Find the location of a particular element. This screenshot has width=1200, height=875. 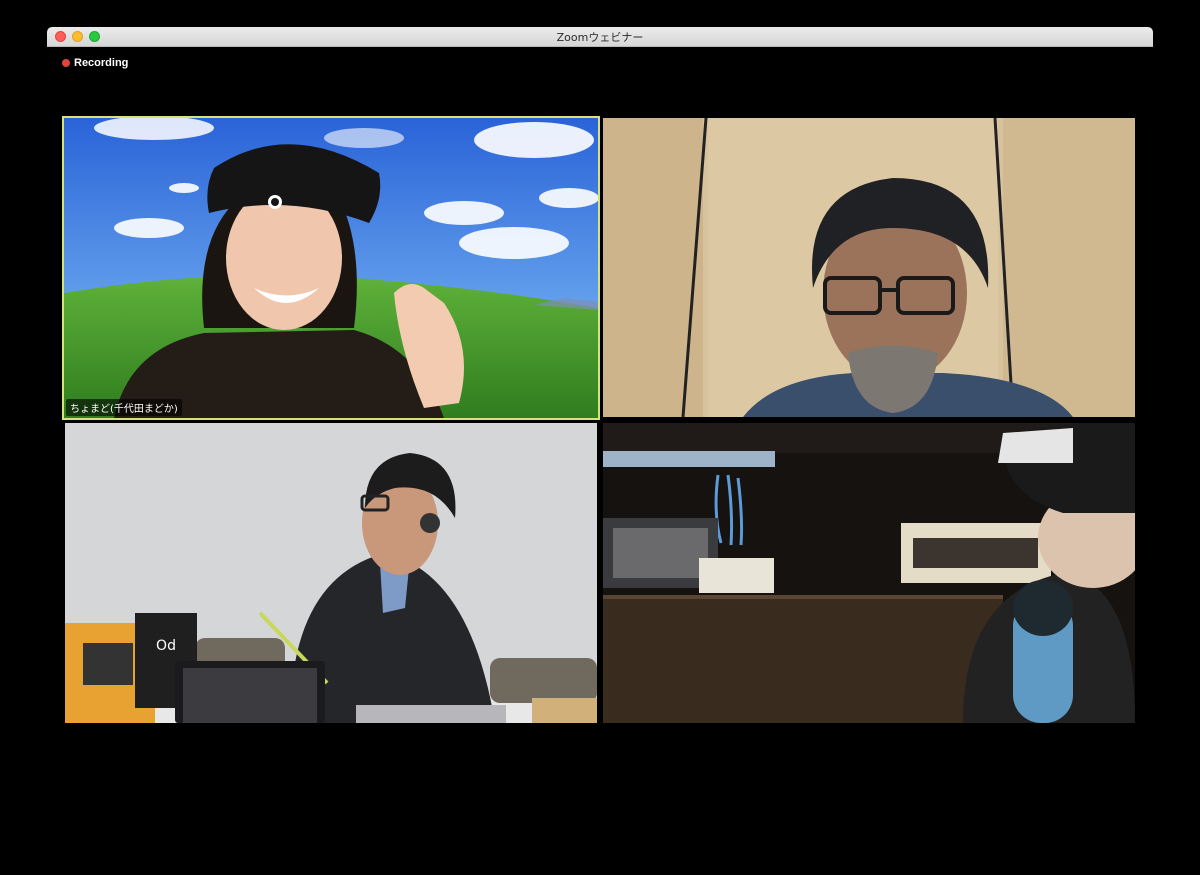

window-title: Zoomウェビナー is located at coordinates (600, 37).